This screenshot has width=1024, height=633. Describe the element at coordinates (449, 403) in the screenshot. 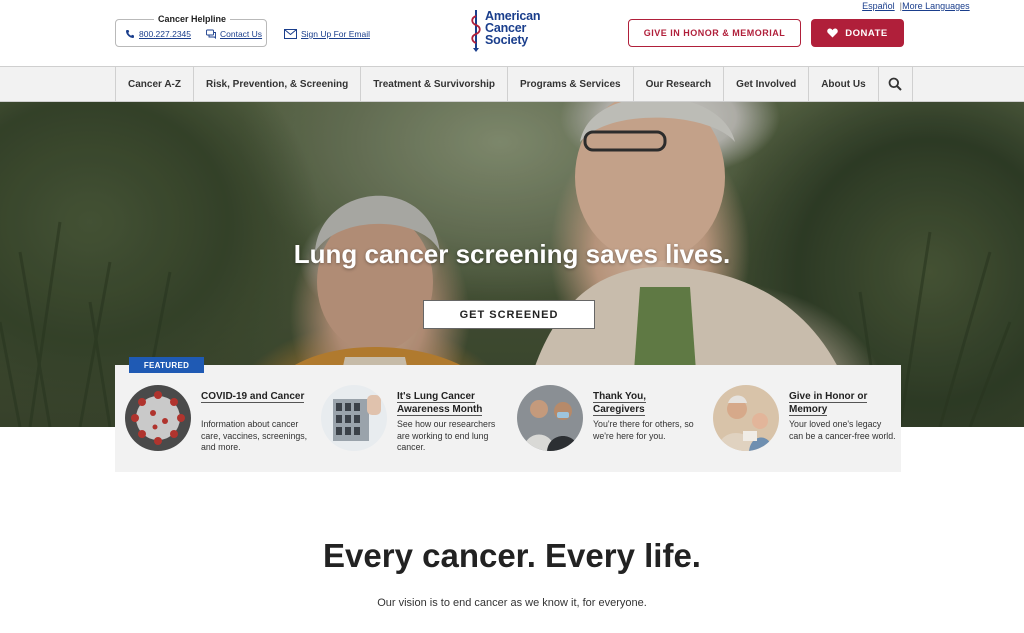

I see `card-title: It's Lung Cancer Awareness Month` at that location.